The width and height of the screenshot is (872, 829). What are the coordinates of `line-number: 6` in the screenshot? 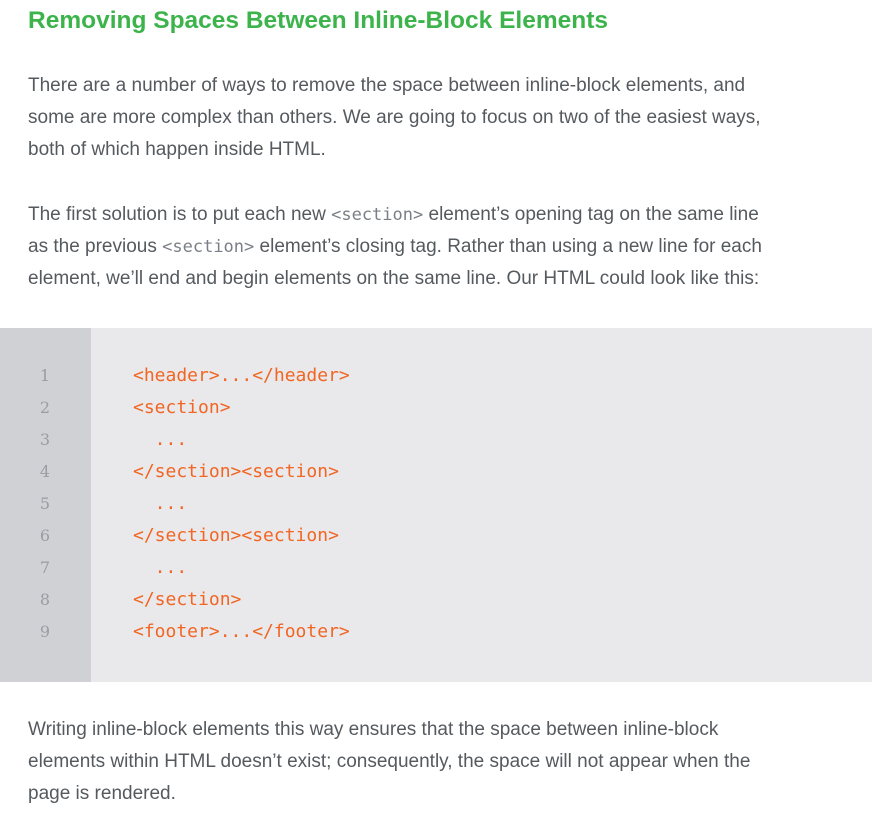 It's located at (44, 535).